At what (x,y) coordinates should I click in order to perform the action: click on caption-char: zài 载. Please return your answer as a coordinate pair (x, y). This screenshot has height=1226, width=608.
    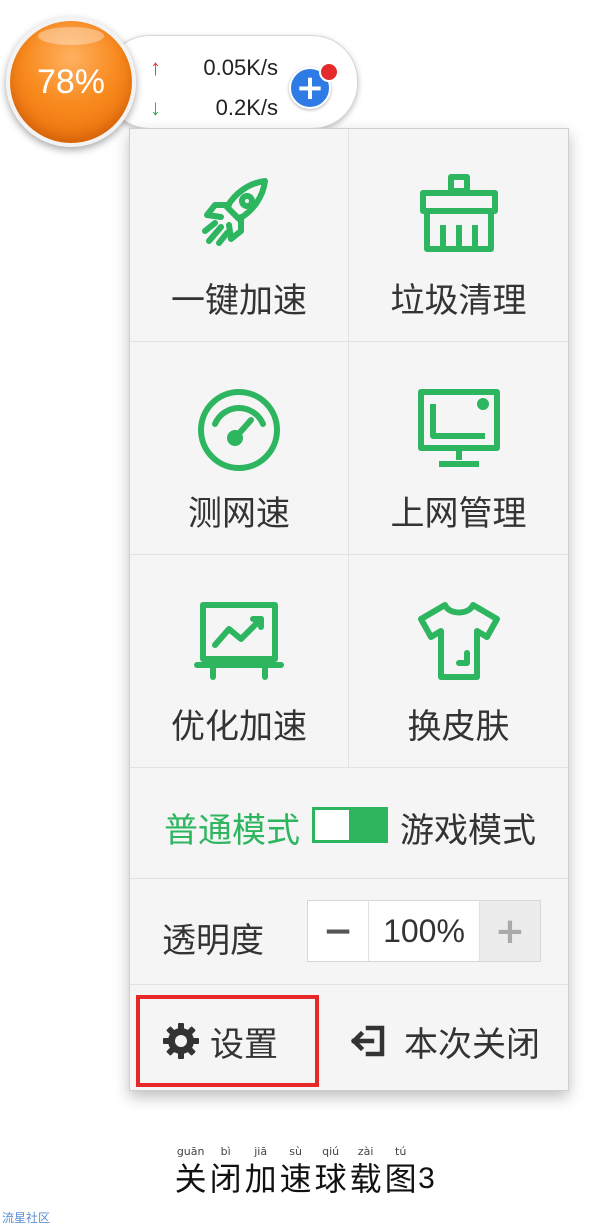
    Looking at the image, I should click on (365, 1171).